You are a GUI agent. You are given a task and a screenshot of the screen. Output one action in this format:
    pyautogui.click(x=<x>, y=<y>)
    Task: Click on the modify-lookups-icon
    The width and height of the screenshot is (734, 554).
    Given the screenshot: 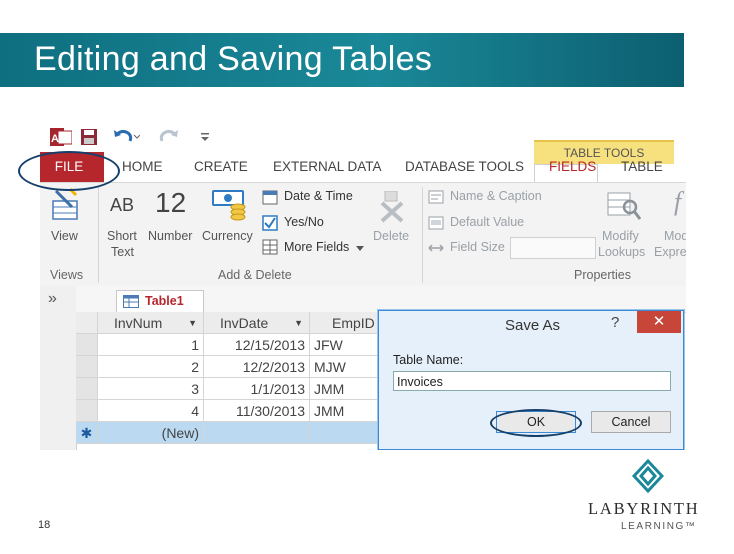 What is the action you would take?
    pyautogui.click(x=624, y=206)
    